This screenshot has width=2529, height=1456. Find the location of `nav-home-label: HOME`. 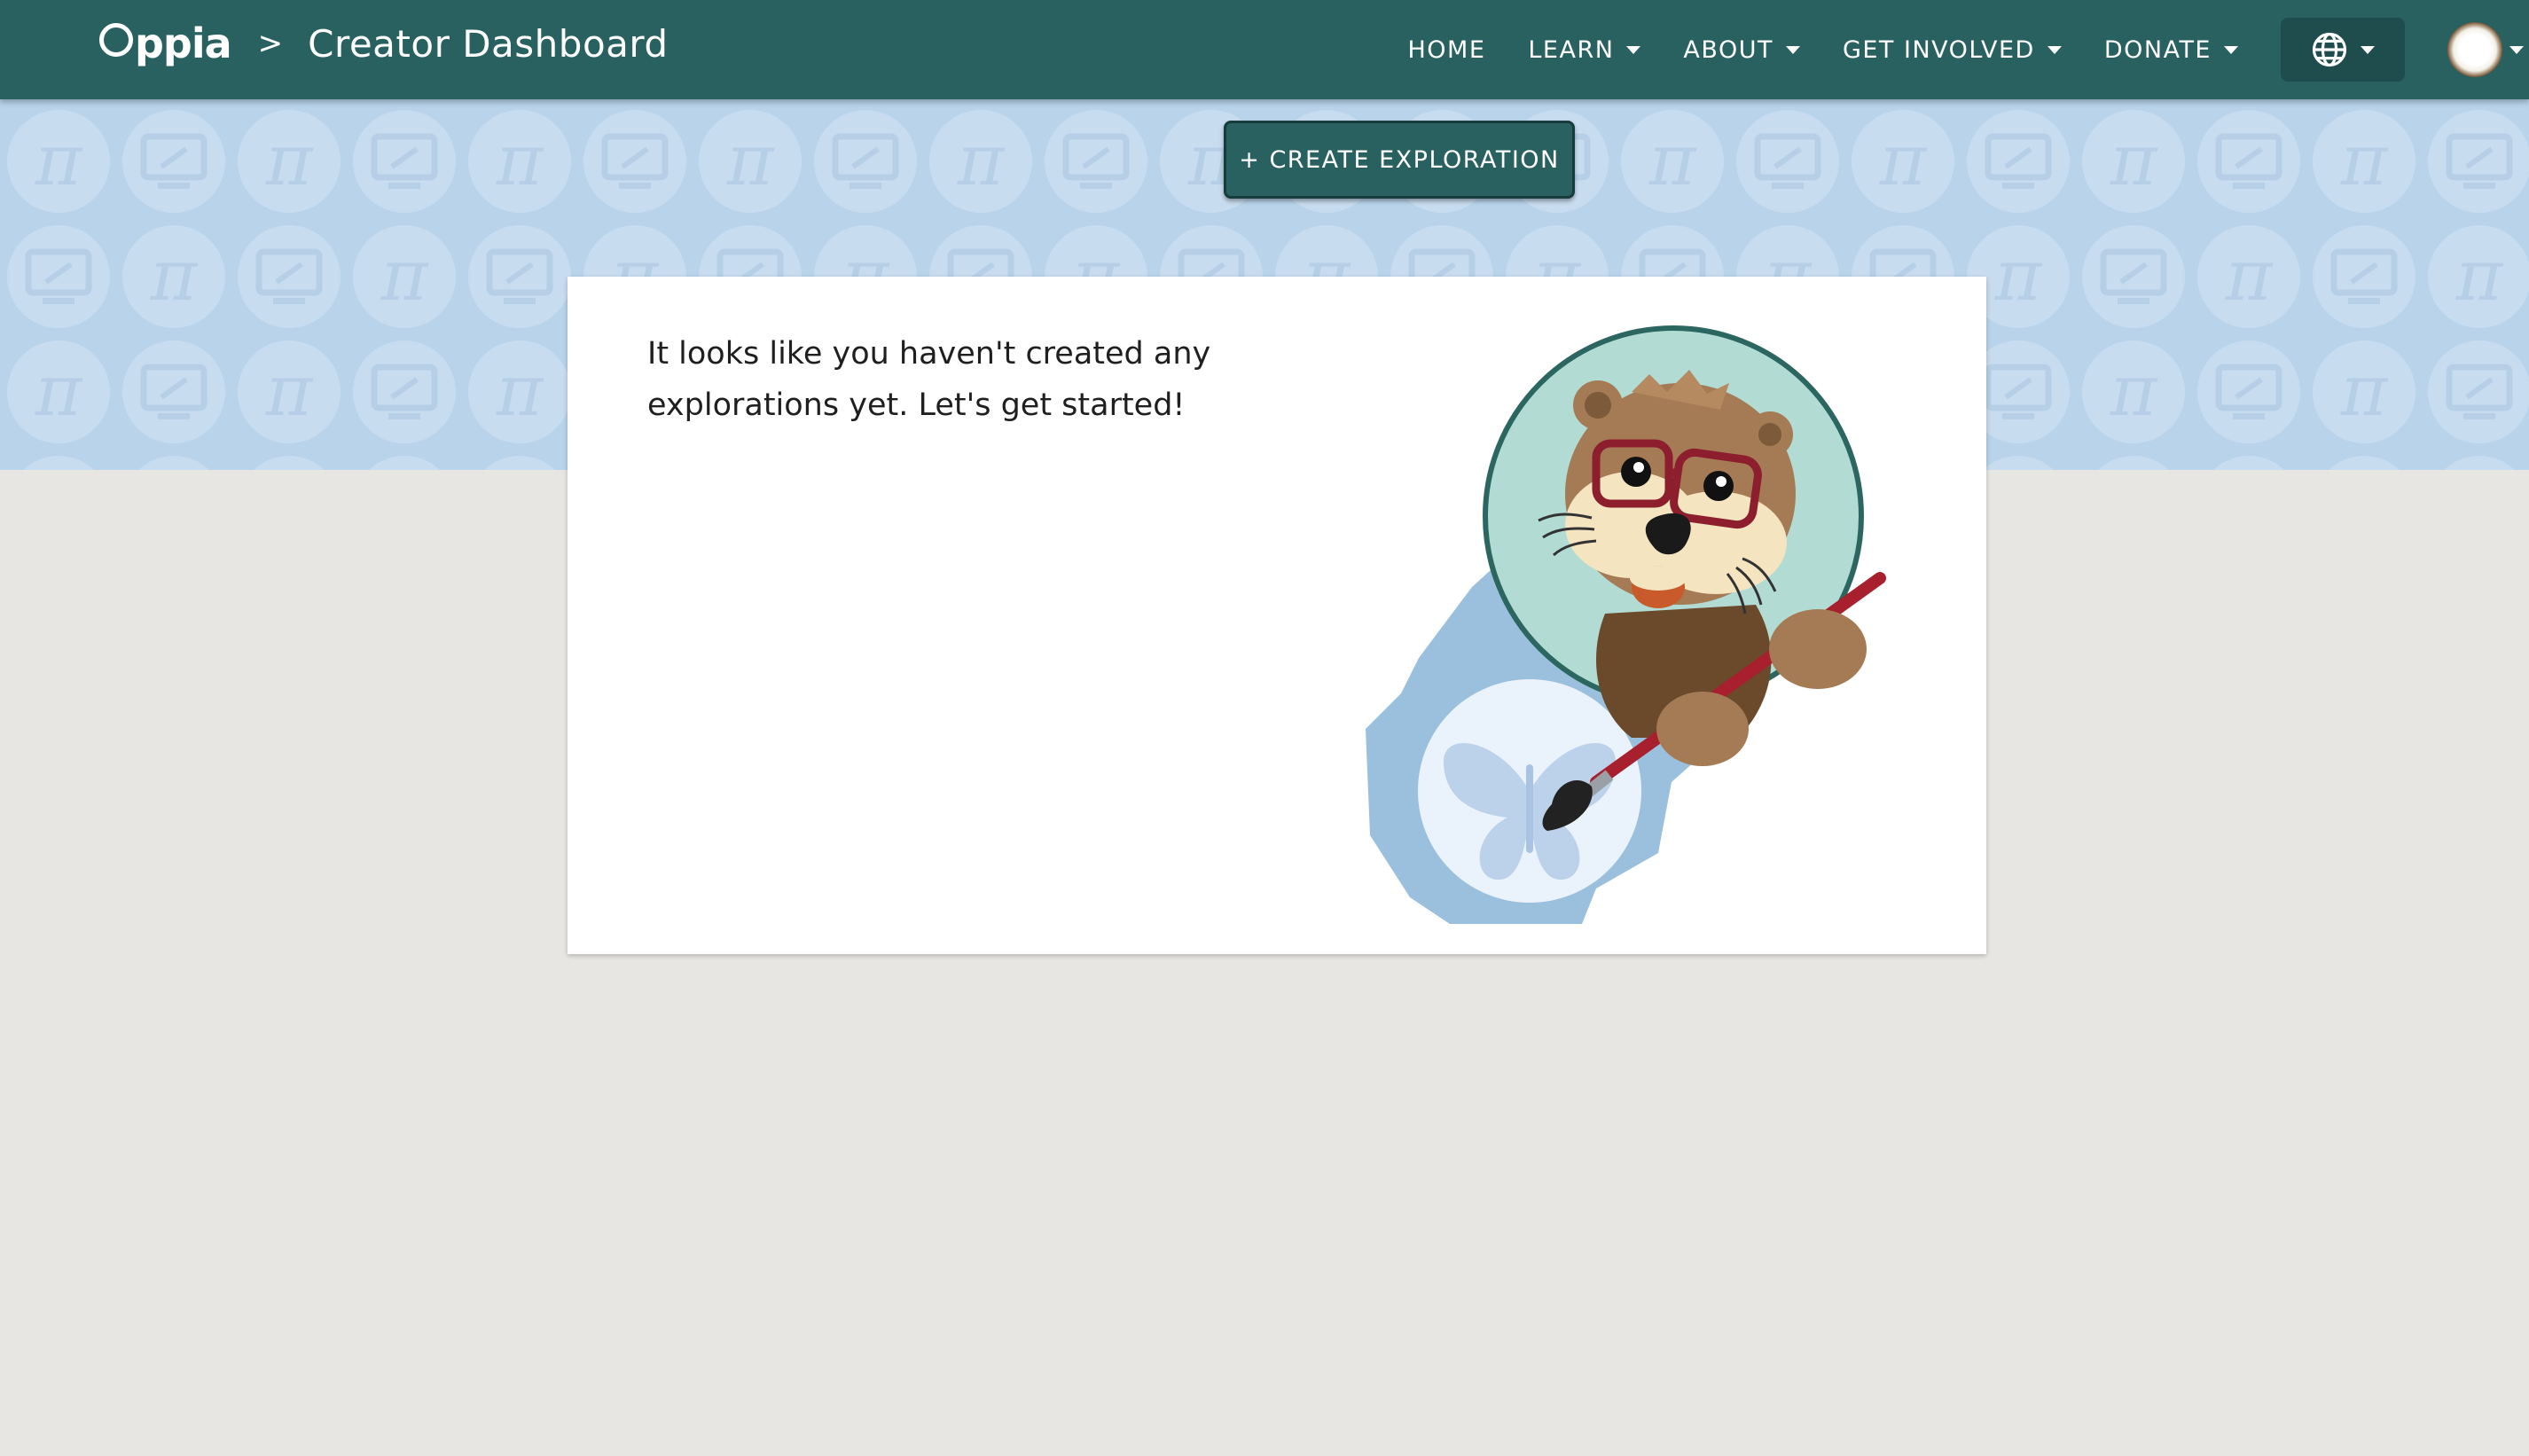

nav-home-label: HOME is located at coordinates (1446, 49).